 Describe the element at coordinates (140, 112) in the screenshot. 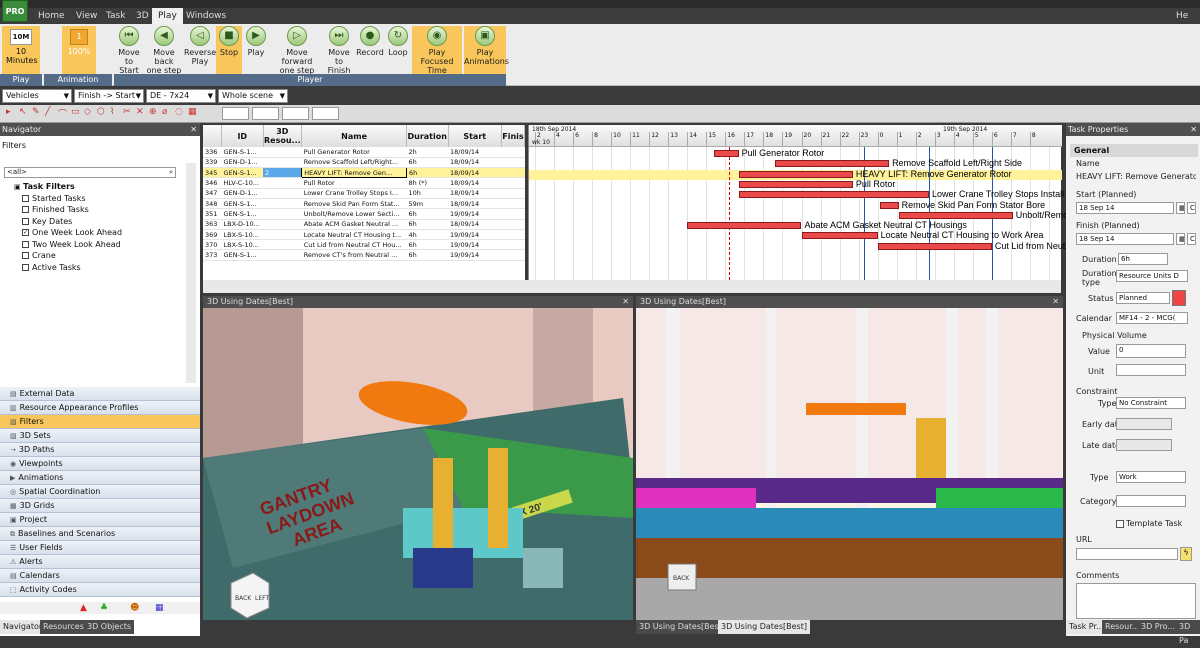

I see `delete-icon: ✕` at that location.